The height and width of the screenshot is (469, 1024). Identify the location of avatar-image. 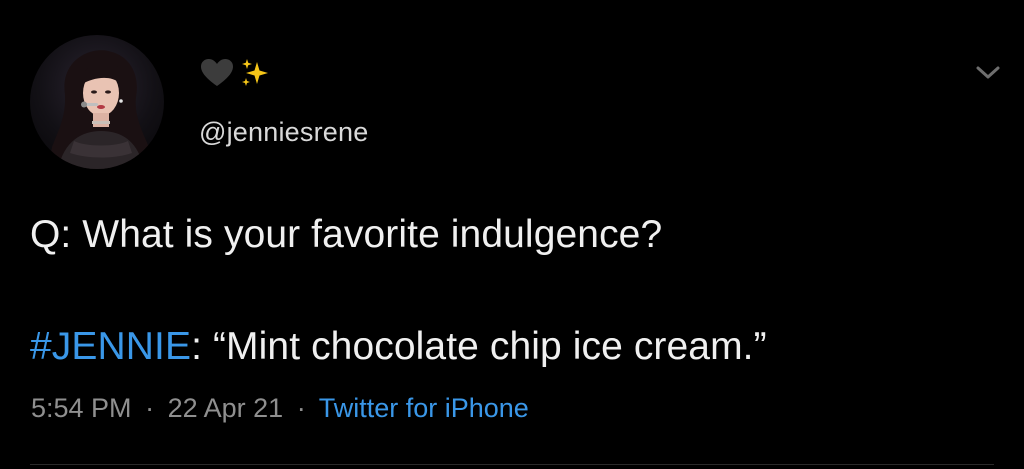
(98, 109).